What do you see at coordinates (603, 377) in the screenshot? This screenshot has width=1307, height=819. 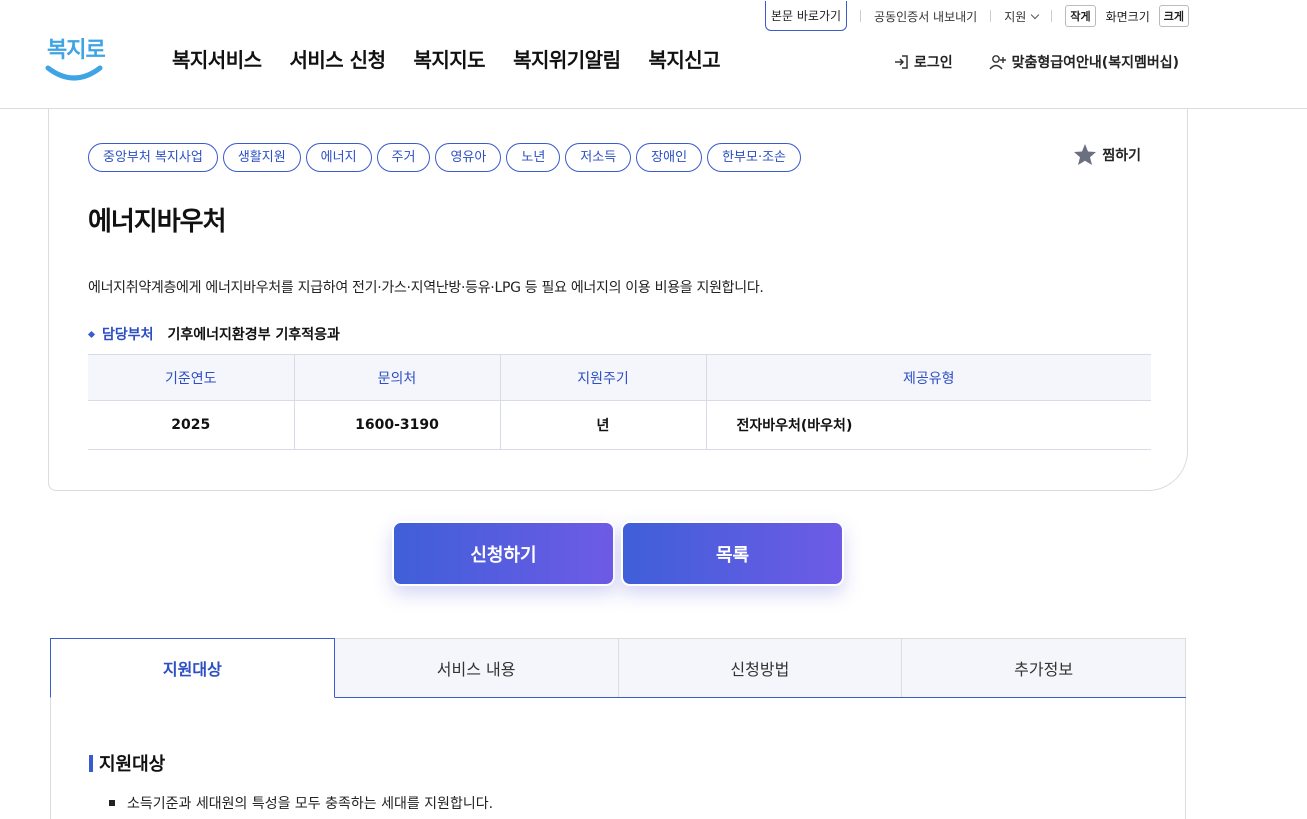 I see `header-support-cycle: 지원주기` at bounding box center [603, 377].